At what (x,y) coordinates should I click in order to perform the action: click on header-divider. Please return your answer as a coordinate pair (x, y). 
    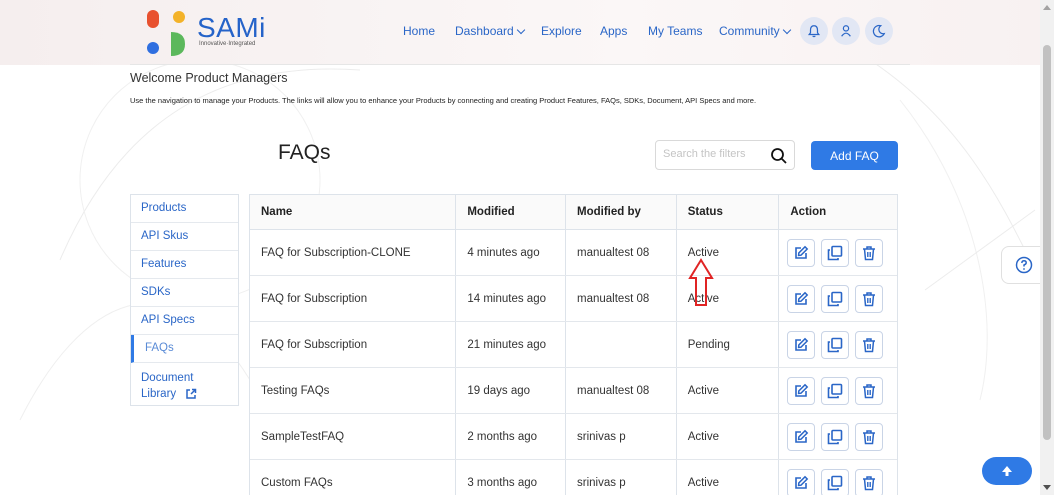
    Looking at the image, I should click on (520, 64).